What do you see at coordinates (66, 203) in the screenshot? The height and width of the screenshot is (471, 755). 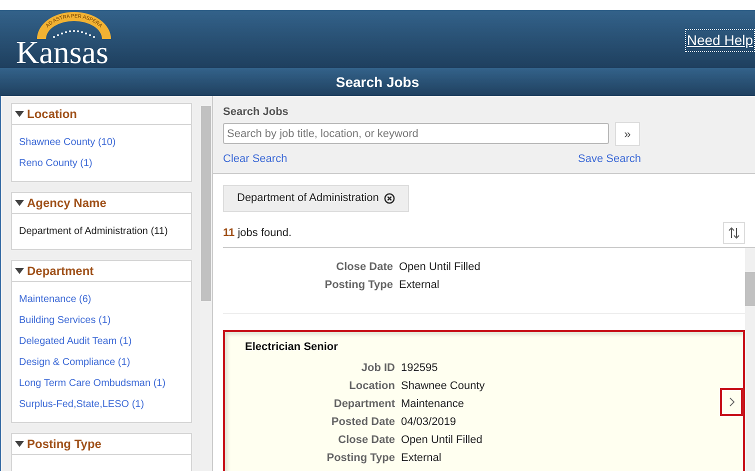 I see `filter-title: Agency Name` at bounding box center [66, 203].